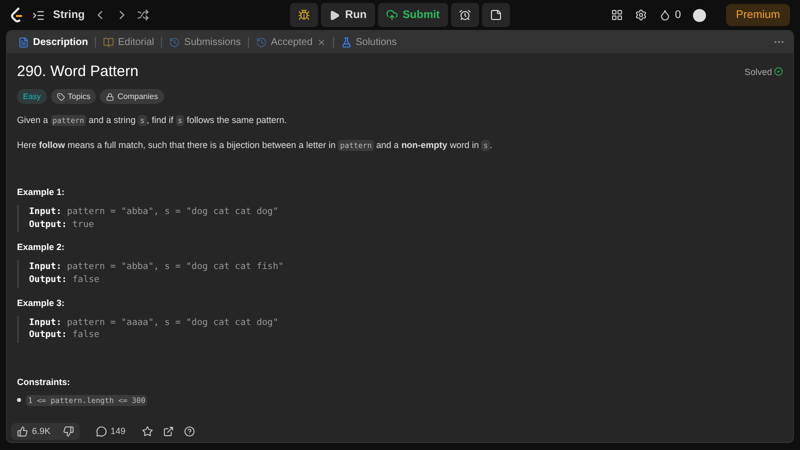 Image resolution: width=800 pixels, height=450 pixels. Describe the element at coordinates (108, 42) in the screenshot. I see `book-icon` at that location.